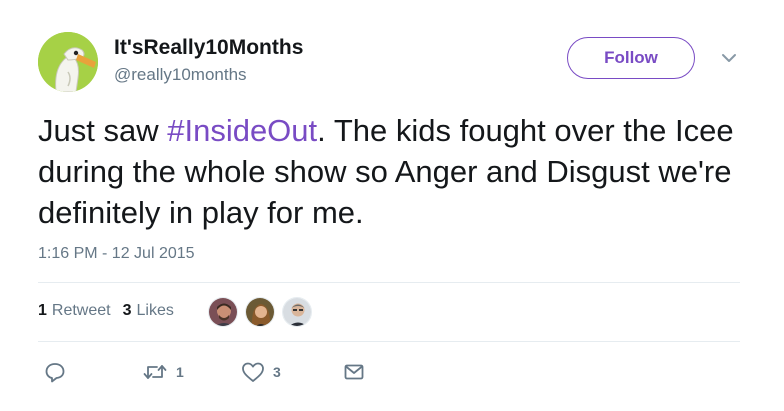  What do you see at coordinates (116, 254) in the screenshot?
I see `tweet-timestamp: 1:16 PM - 12 Jul 2015` at bounding box center [116, 254].